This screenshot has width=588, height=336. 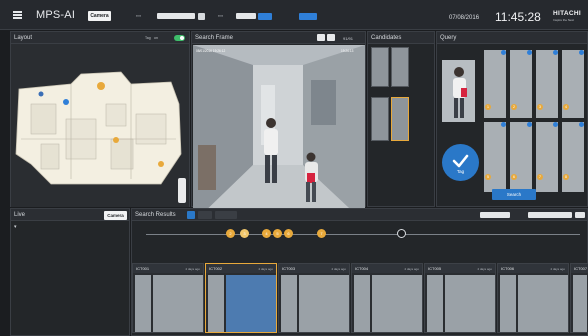 I want to click on search-frame-header: Search Frame 91/91, so click(x=278, y=38).